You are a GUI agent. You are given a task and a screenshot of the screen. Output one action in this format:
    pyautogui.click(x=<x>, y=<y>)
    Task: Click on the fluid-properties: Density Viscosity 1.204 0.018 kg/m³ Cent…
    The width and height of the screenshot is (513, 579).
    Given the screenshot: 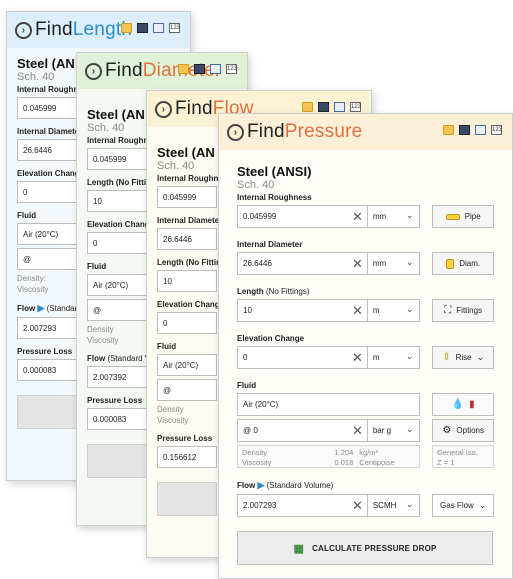 What is the action you would take?
    pyautogui.click(x=328, y=456)
    